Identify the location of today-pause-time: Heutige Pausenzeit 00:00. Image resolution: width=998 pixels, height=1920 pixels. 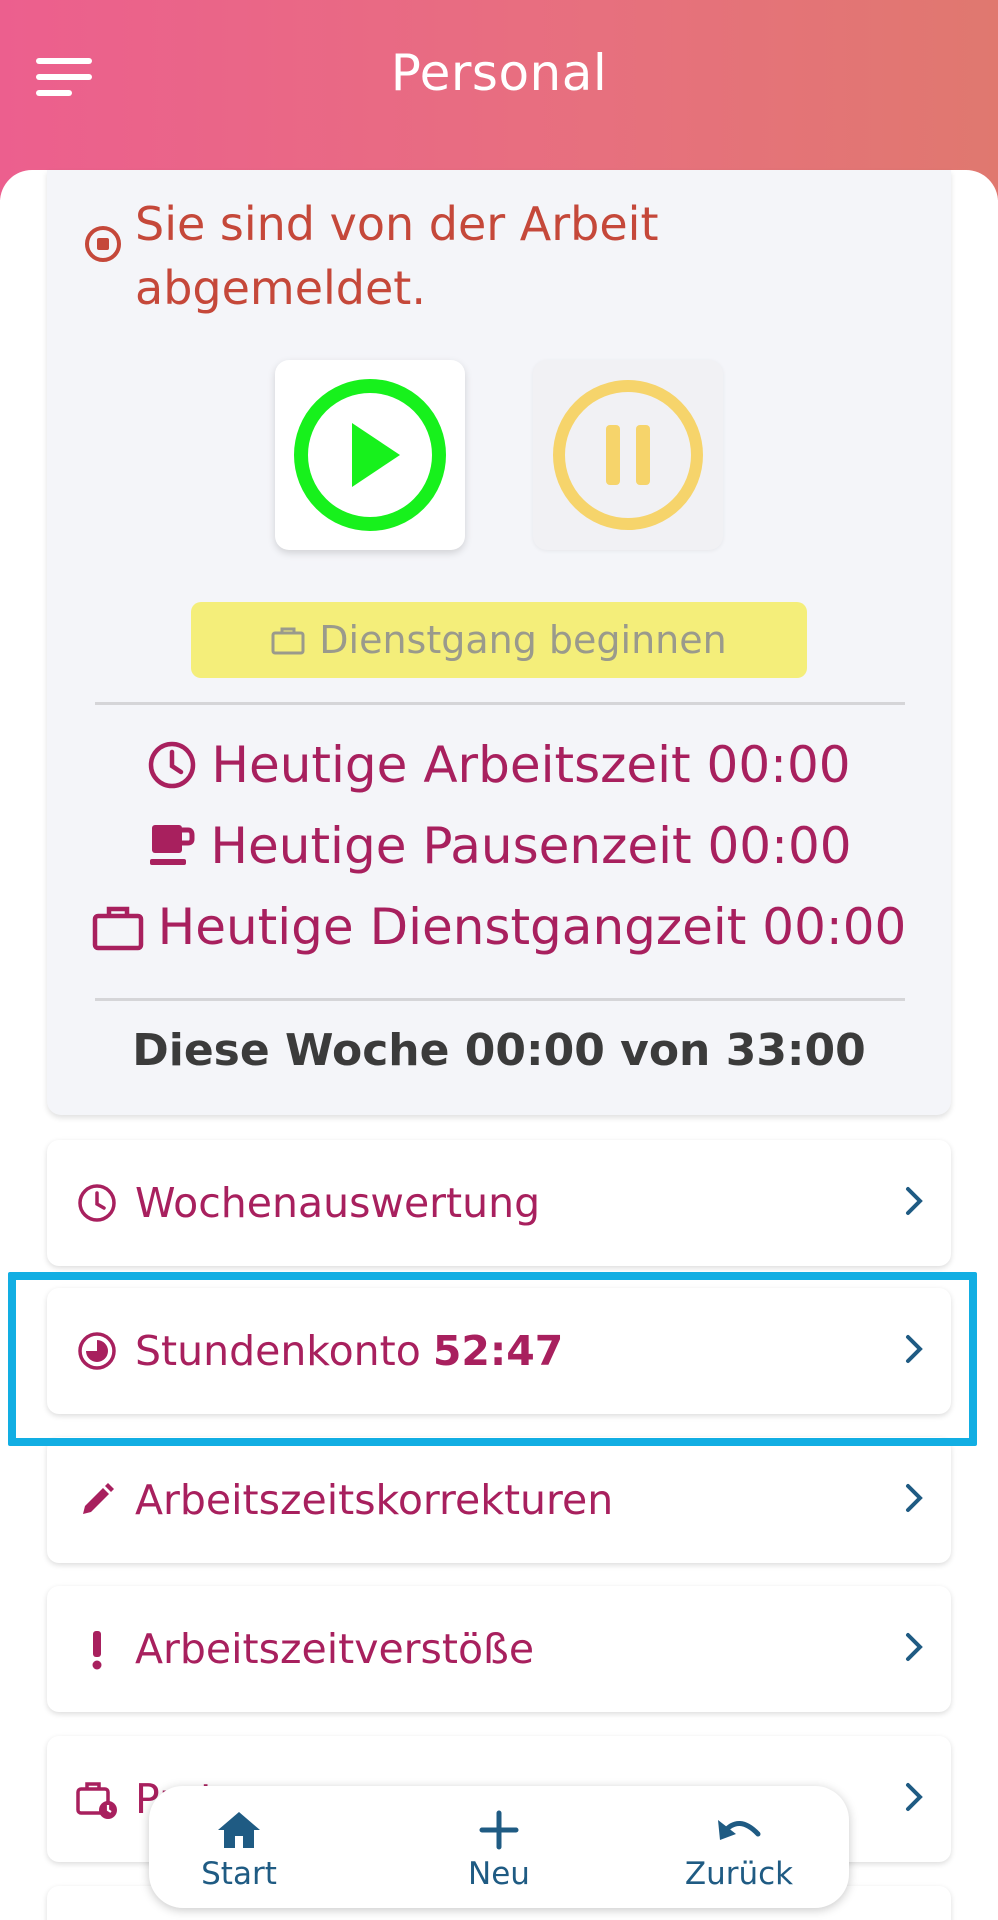
(499, 846).